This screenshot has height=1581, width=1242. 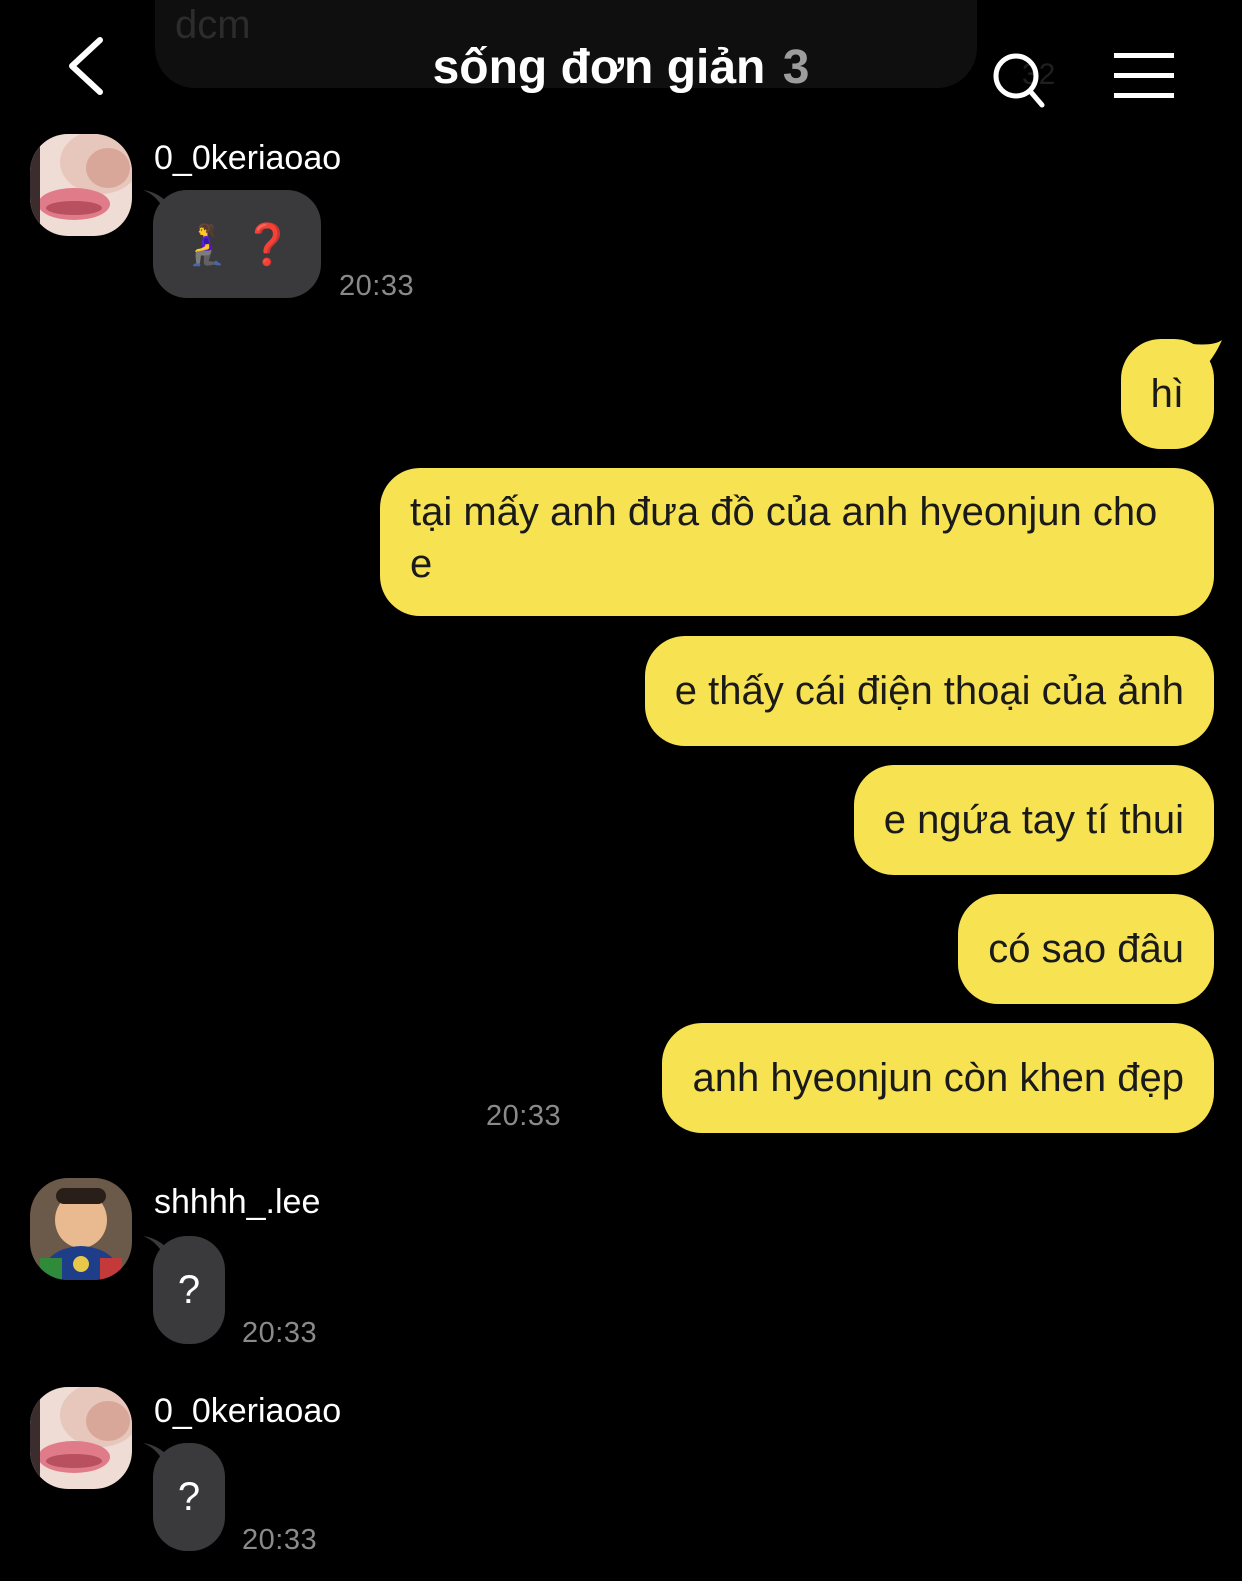 I want to click on outgoing-message-bubble: anh hyeonjun còn khen đẹp, so click(x=938, y=1078).